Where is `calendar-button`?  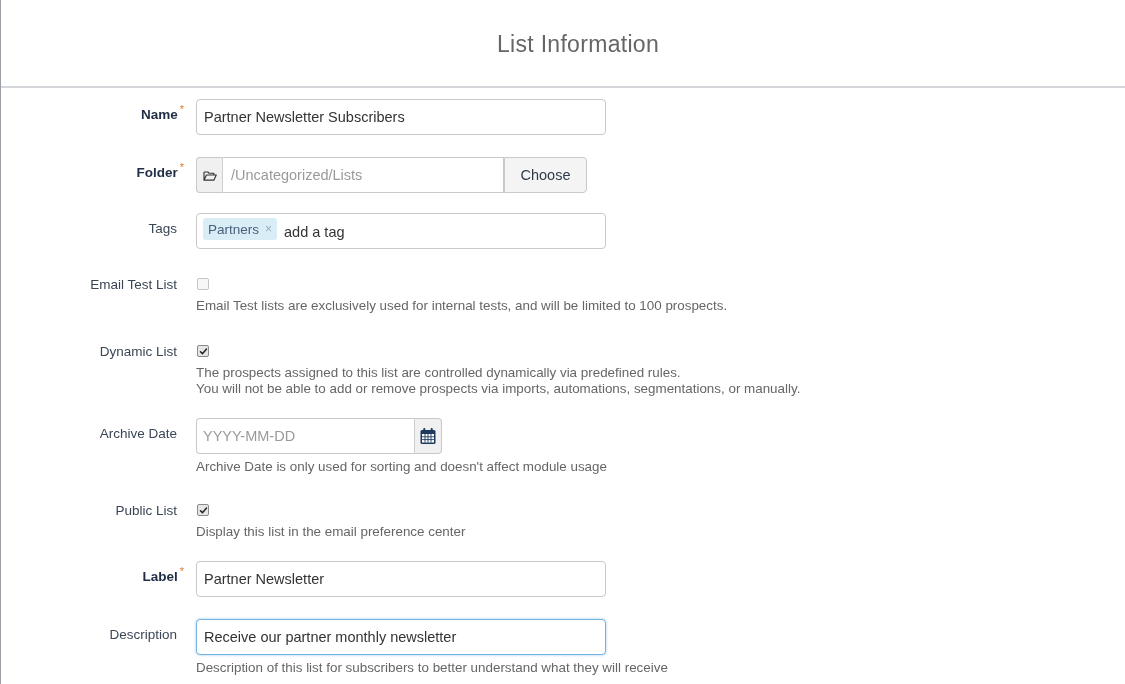 calendar-button is located at coordinates (428, 436).